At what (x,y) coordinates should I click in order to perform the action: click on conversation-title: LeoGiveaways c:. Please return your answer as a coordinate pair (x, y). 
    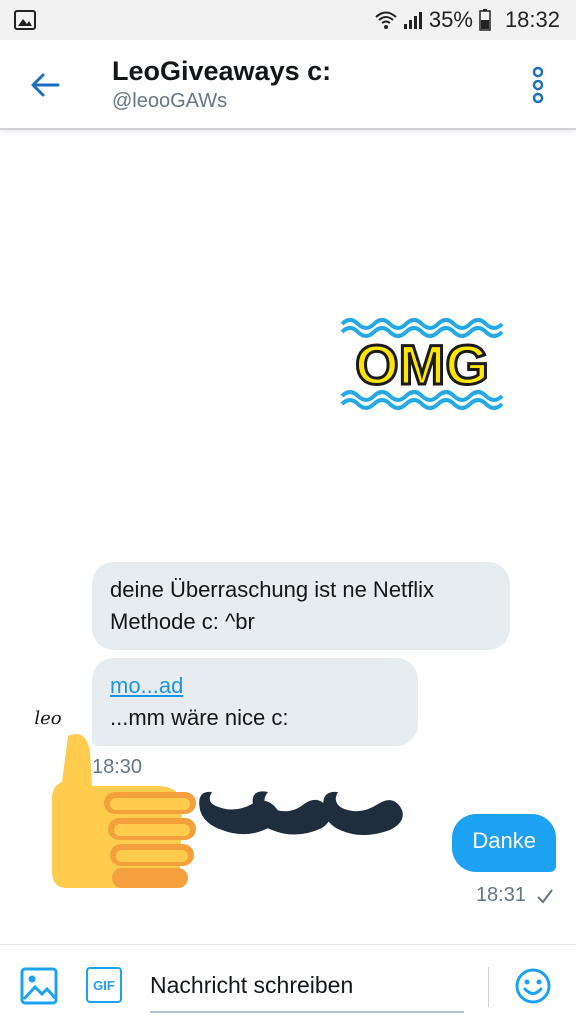
    Looking at the image, I should click on (222, 71).